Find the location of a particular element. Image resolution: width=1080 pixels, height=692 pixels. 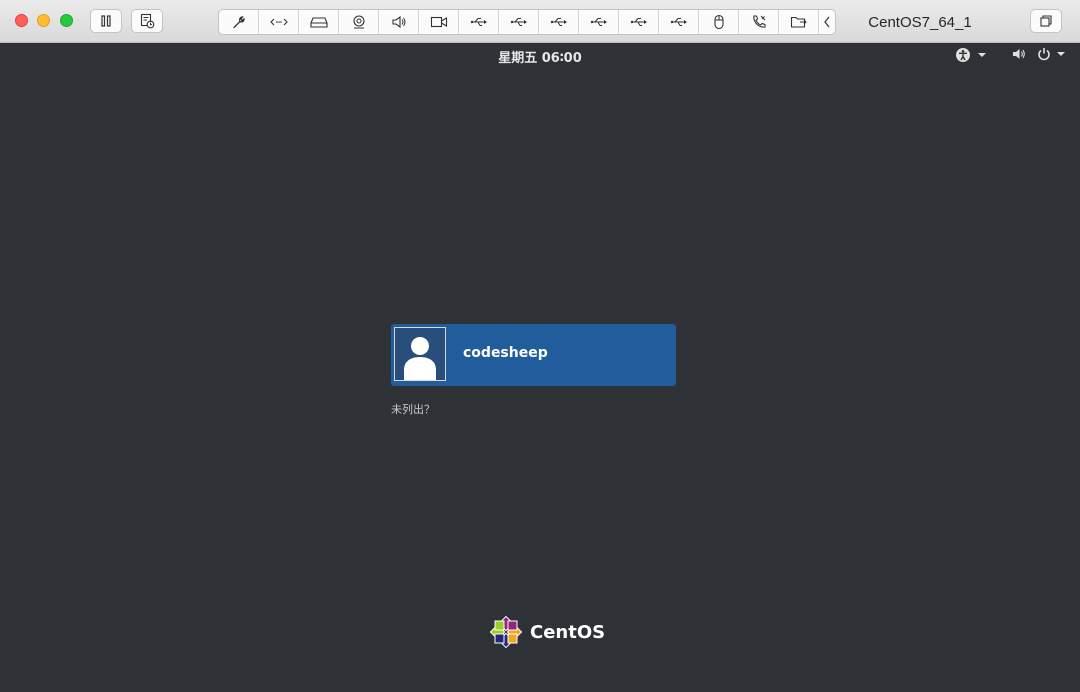

toolbar-collapse-button is located at coordinates (827, 22).